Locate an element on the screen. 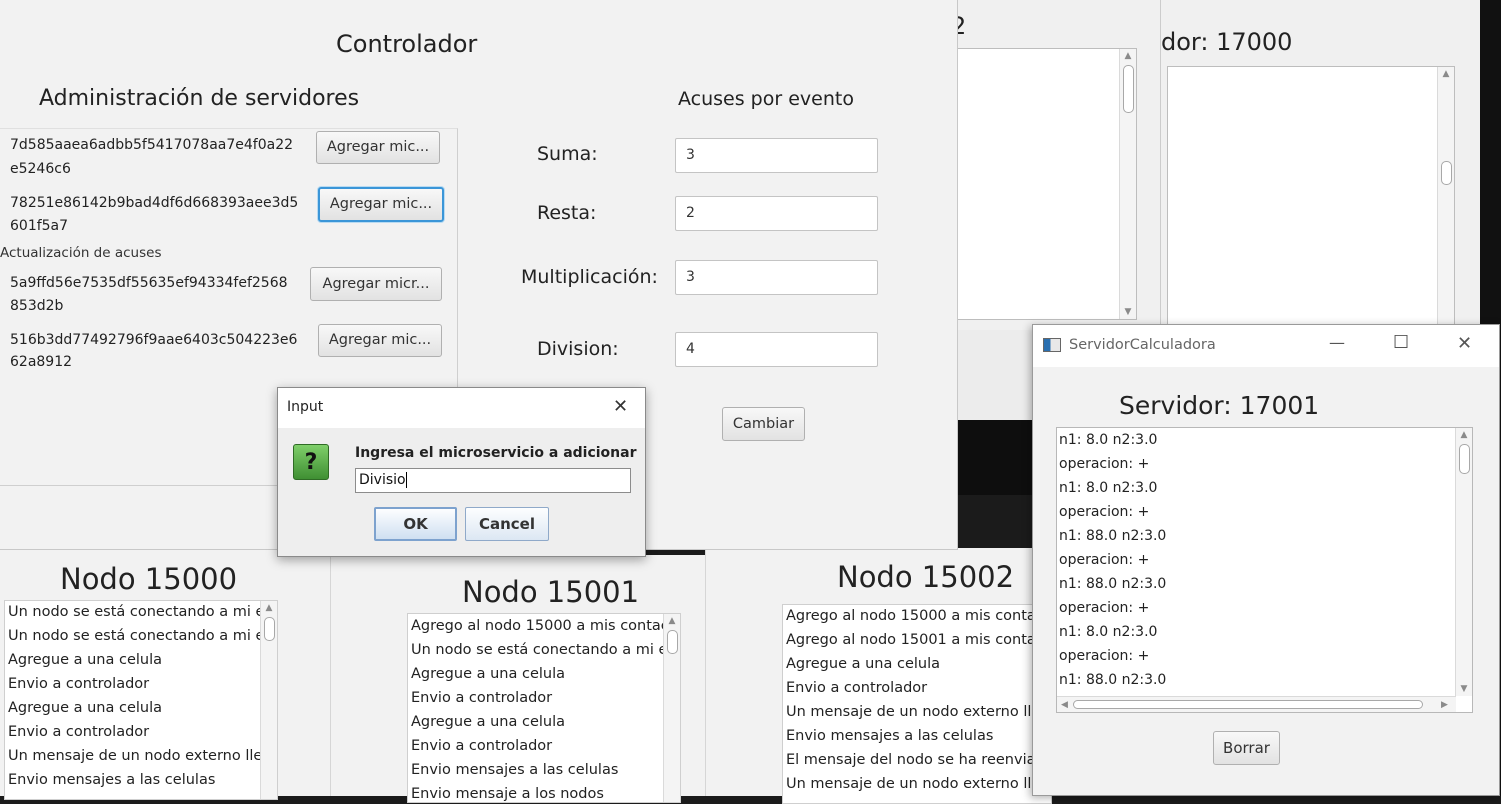 This screenshot has width=1501, height=804. controlador-title: Controlador is located at coordinates (407, 44).